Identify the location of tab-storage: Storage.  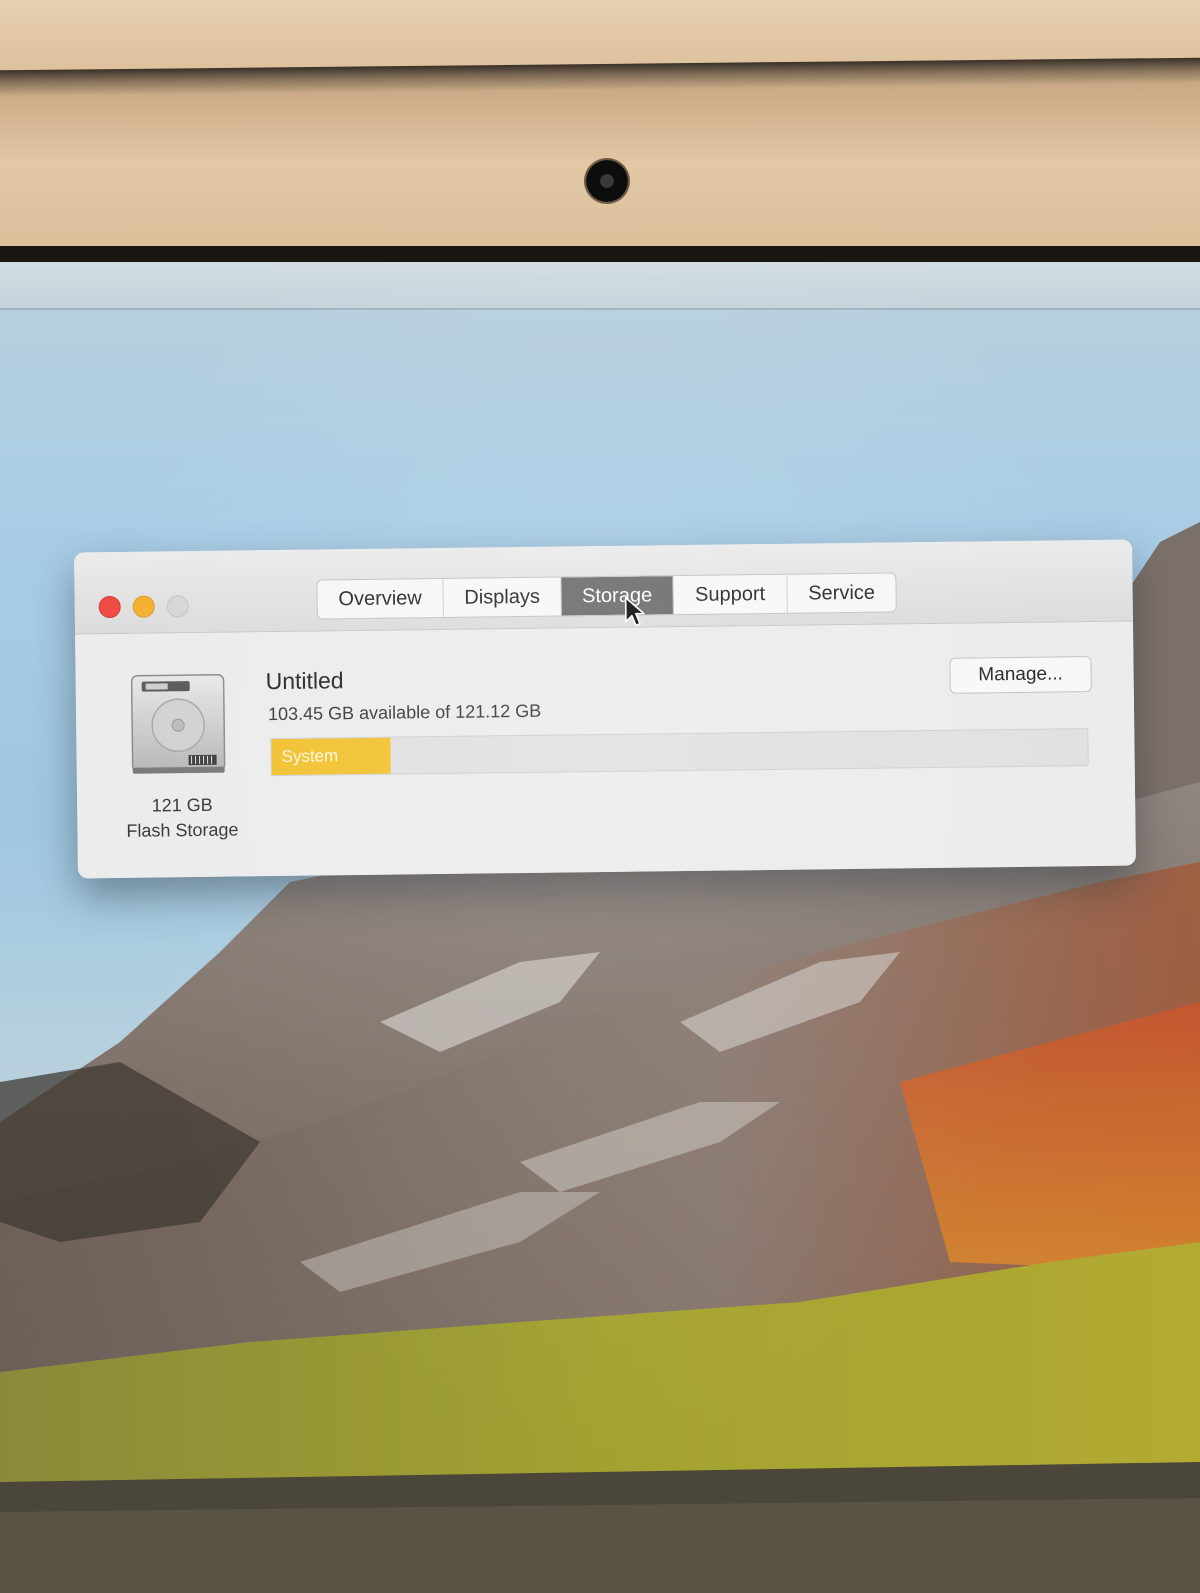
(617, 596).